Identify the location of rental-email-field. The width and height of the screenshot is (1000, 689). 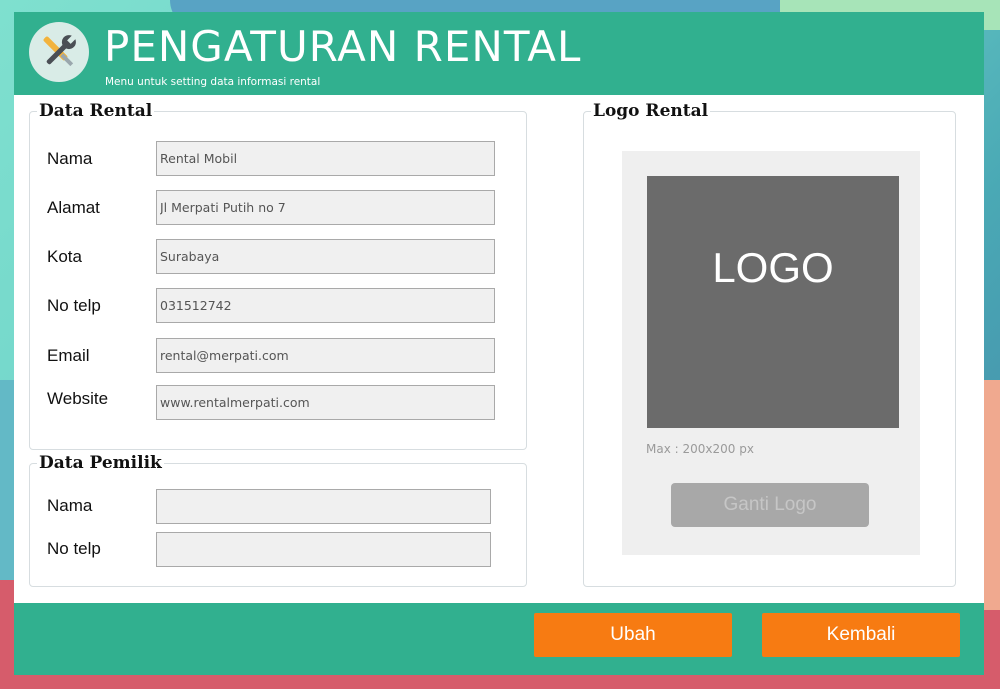
(325, 355).